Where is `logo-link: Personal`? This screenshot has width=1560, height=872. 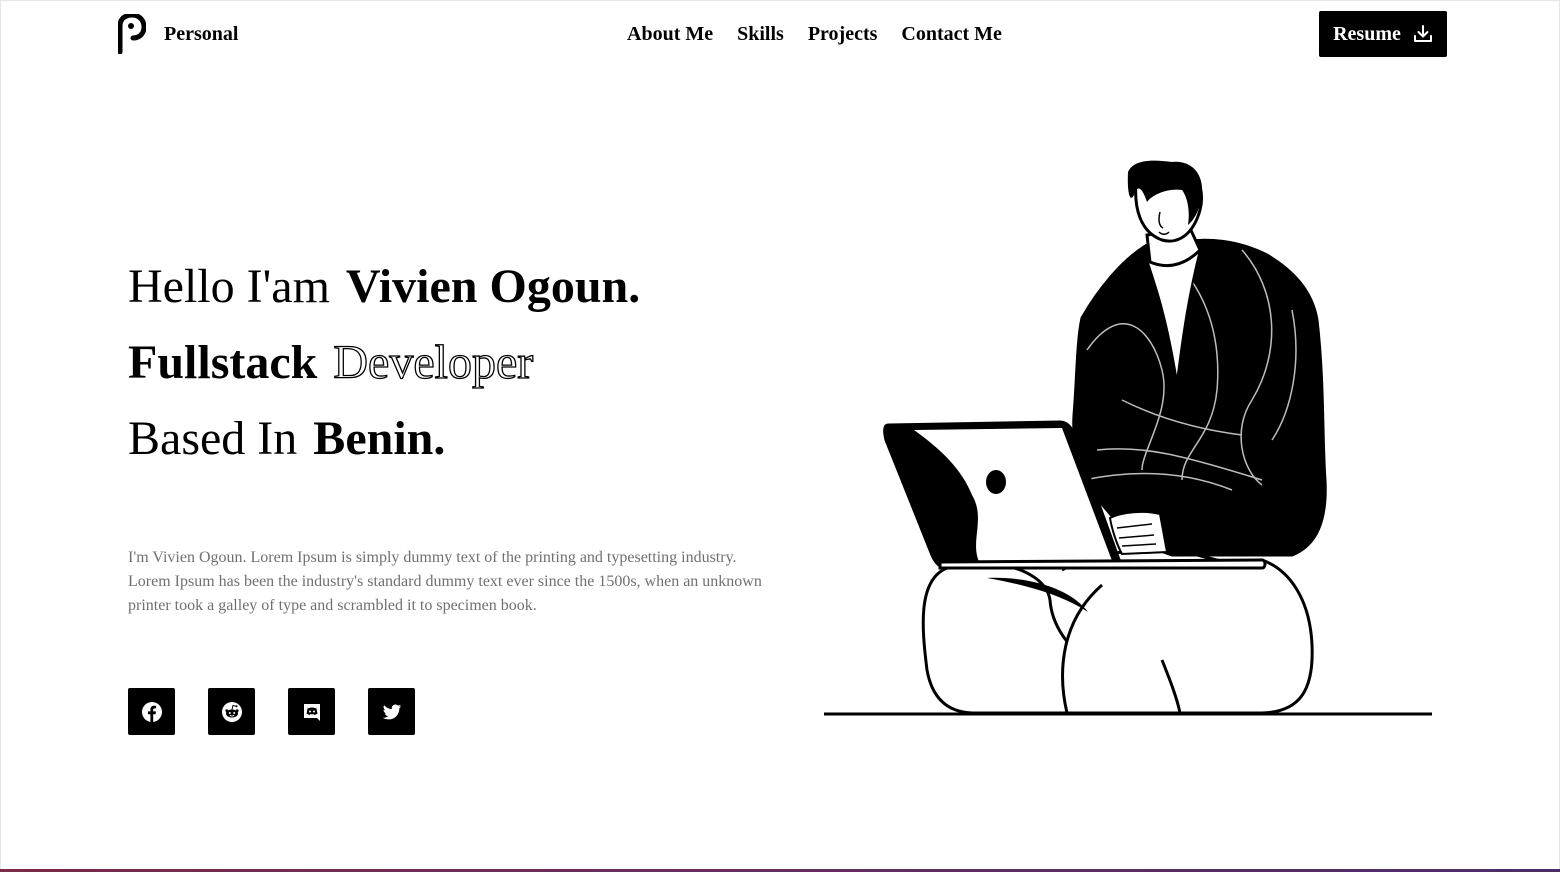
logo-link: Personal is located at coordinates (178, 34).